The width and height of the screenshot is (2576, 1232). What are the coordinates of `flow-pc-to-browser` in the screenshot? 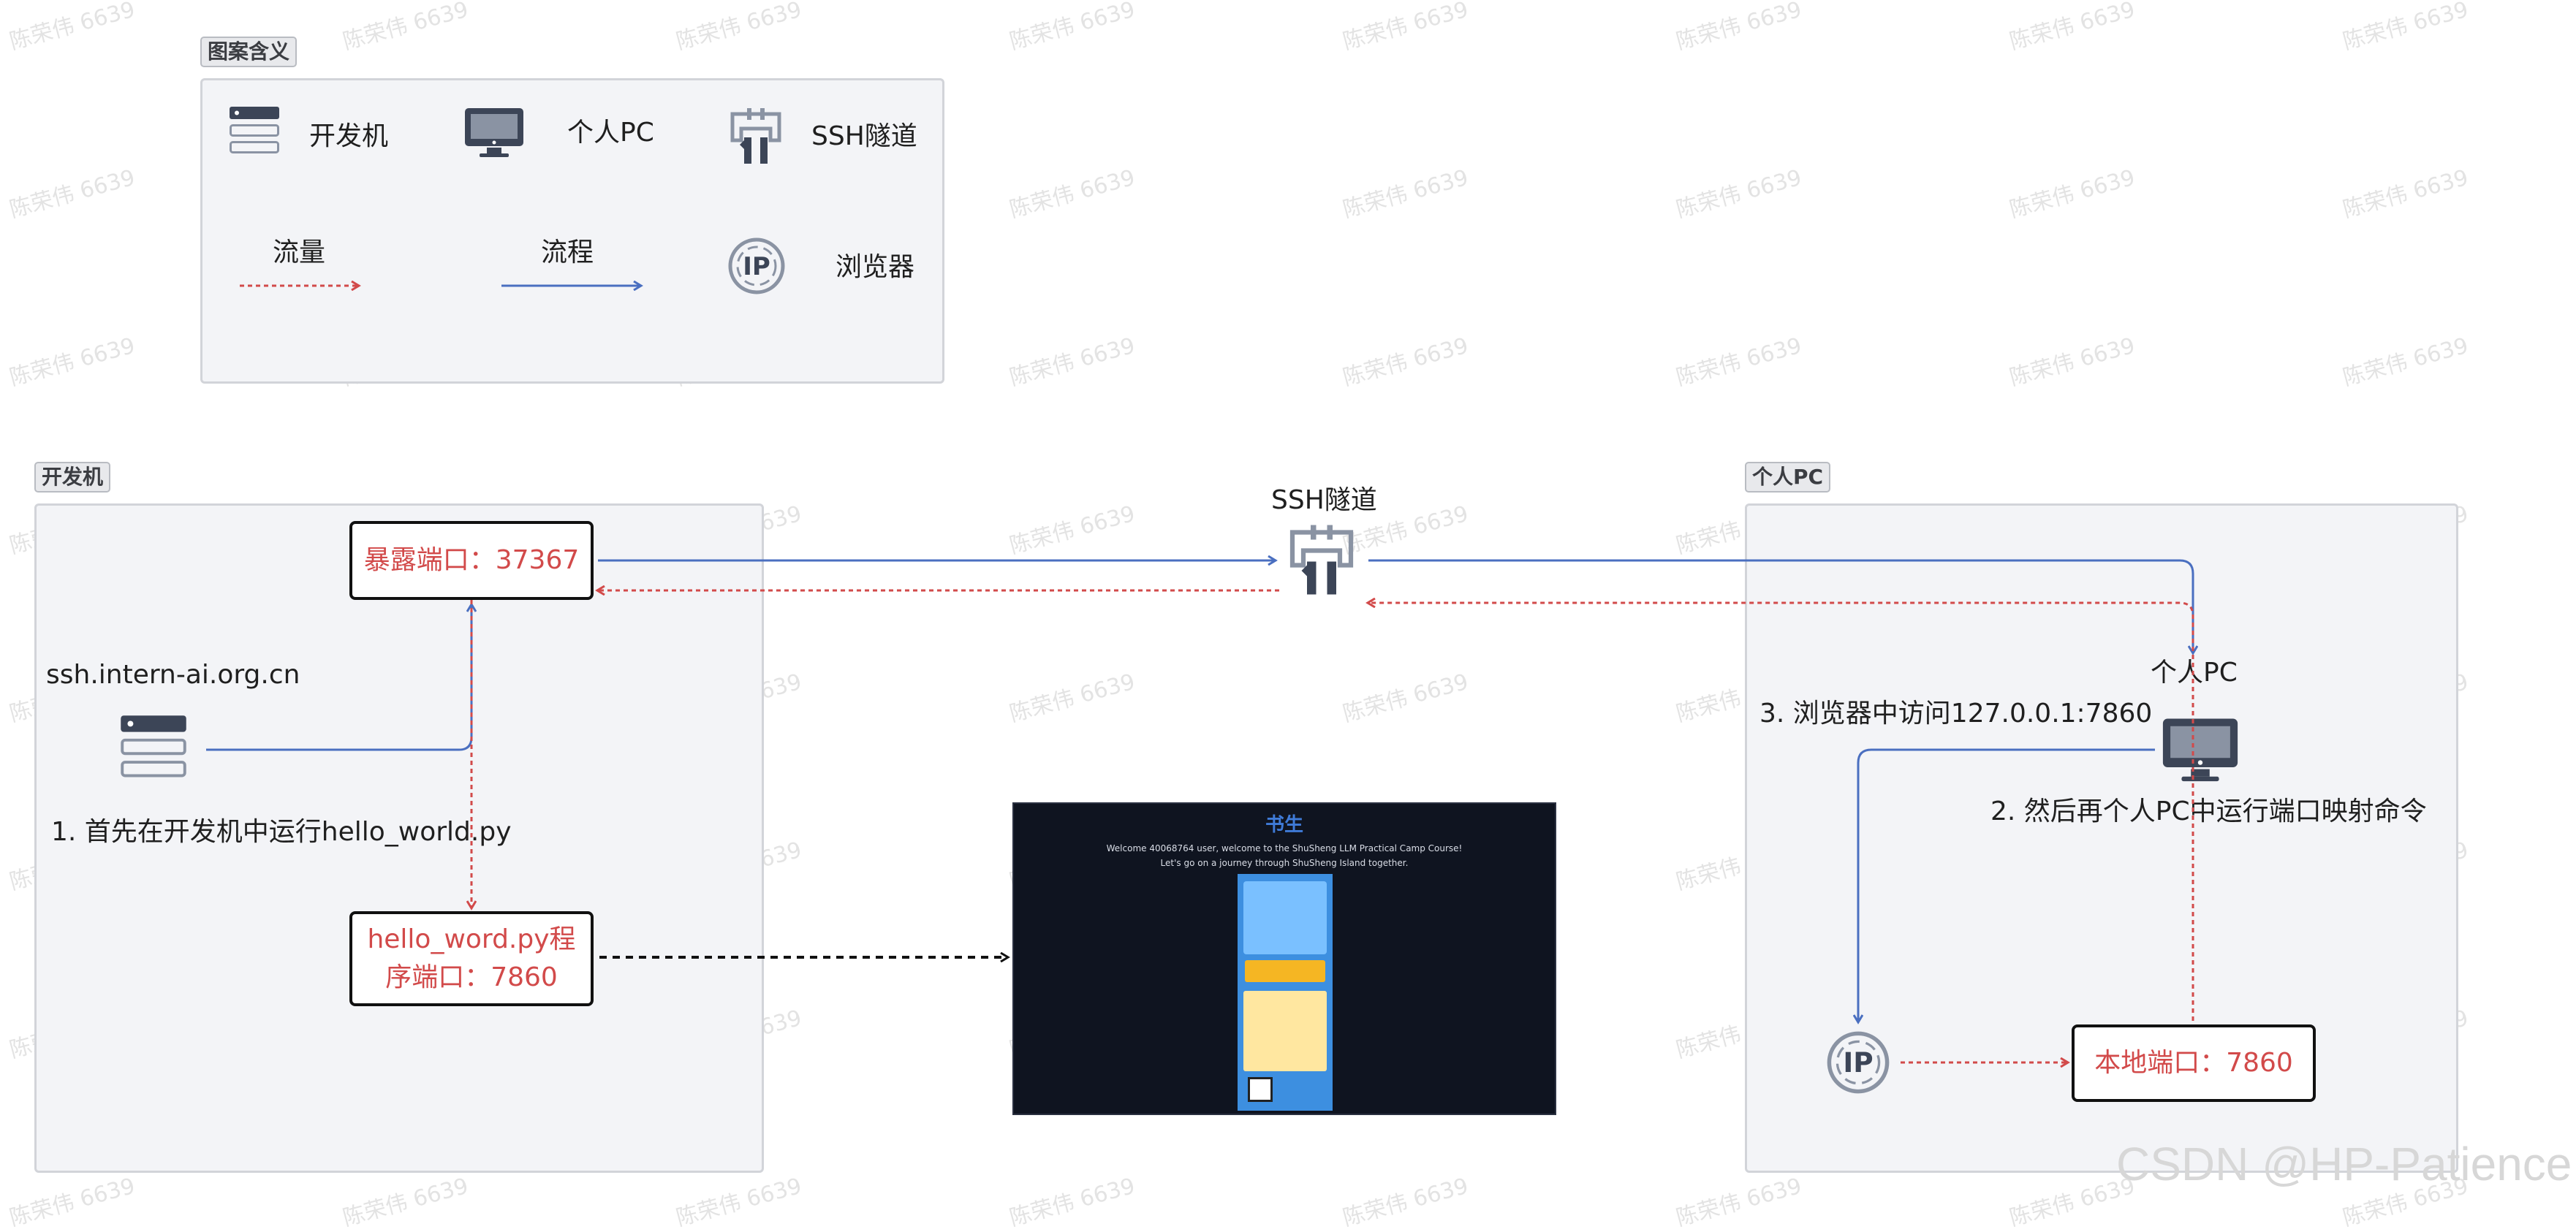 It's located at (2006, 885).